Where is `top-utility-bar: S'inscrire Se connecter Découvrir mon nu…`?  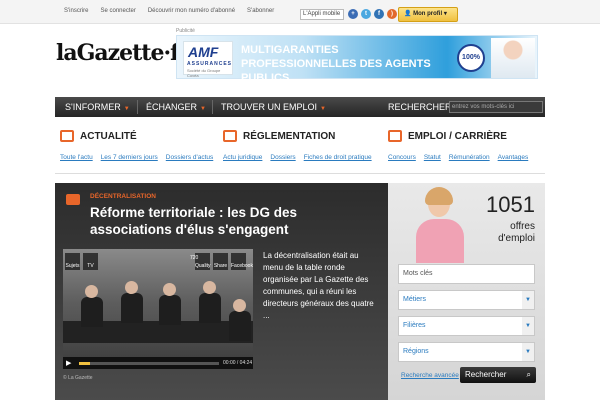
top-utility-bar: S'inscrire Se connecter Découvrir mon nu… is located at coordinates (300, 12).